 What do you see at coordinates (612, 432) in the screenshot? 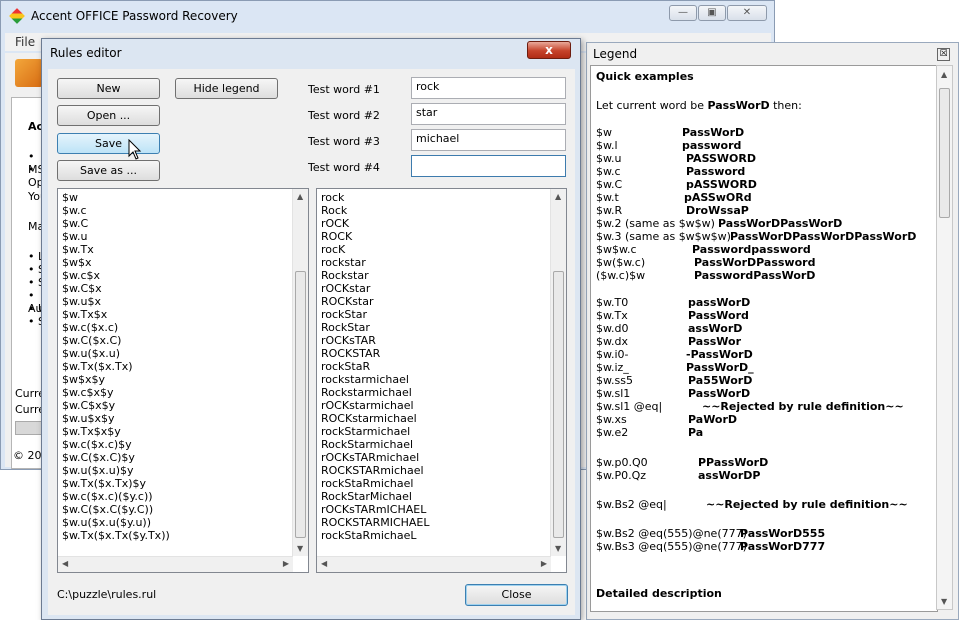
I see `legend-rule: $w.e2` at bounding box center [612, 432].